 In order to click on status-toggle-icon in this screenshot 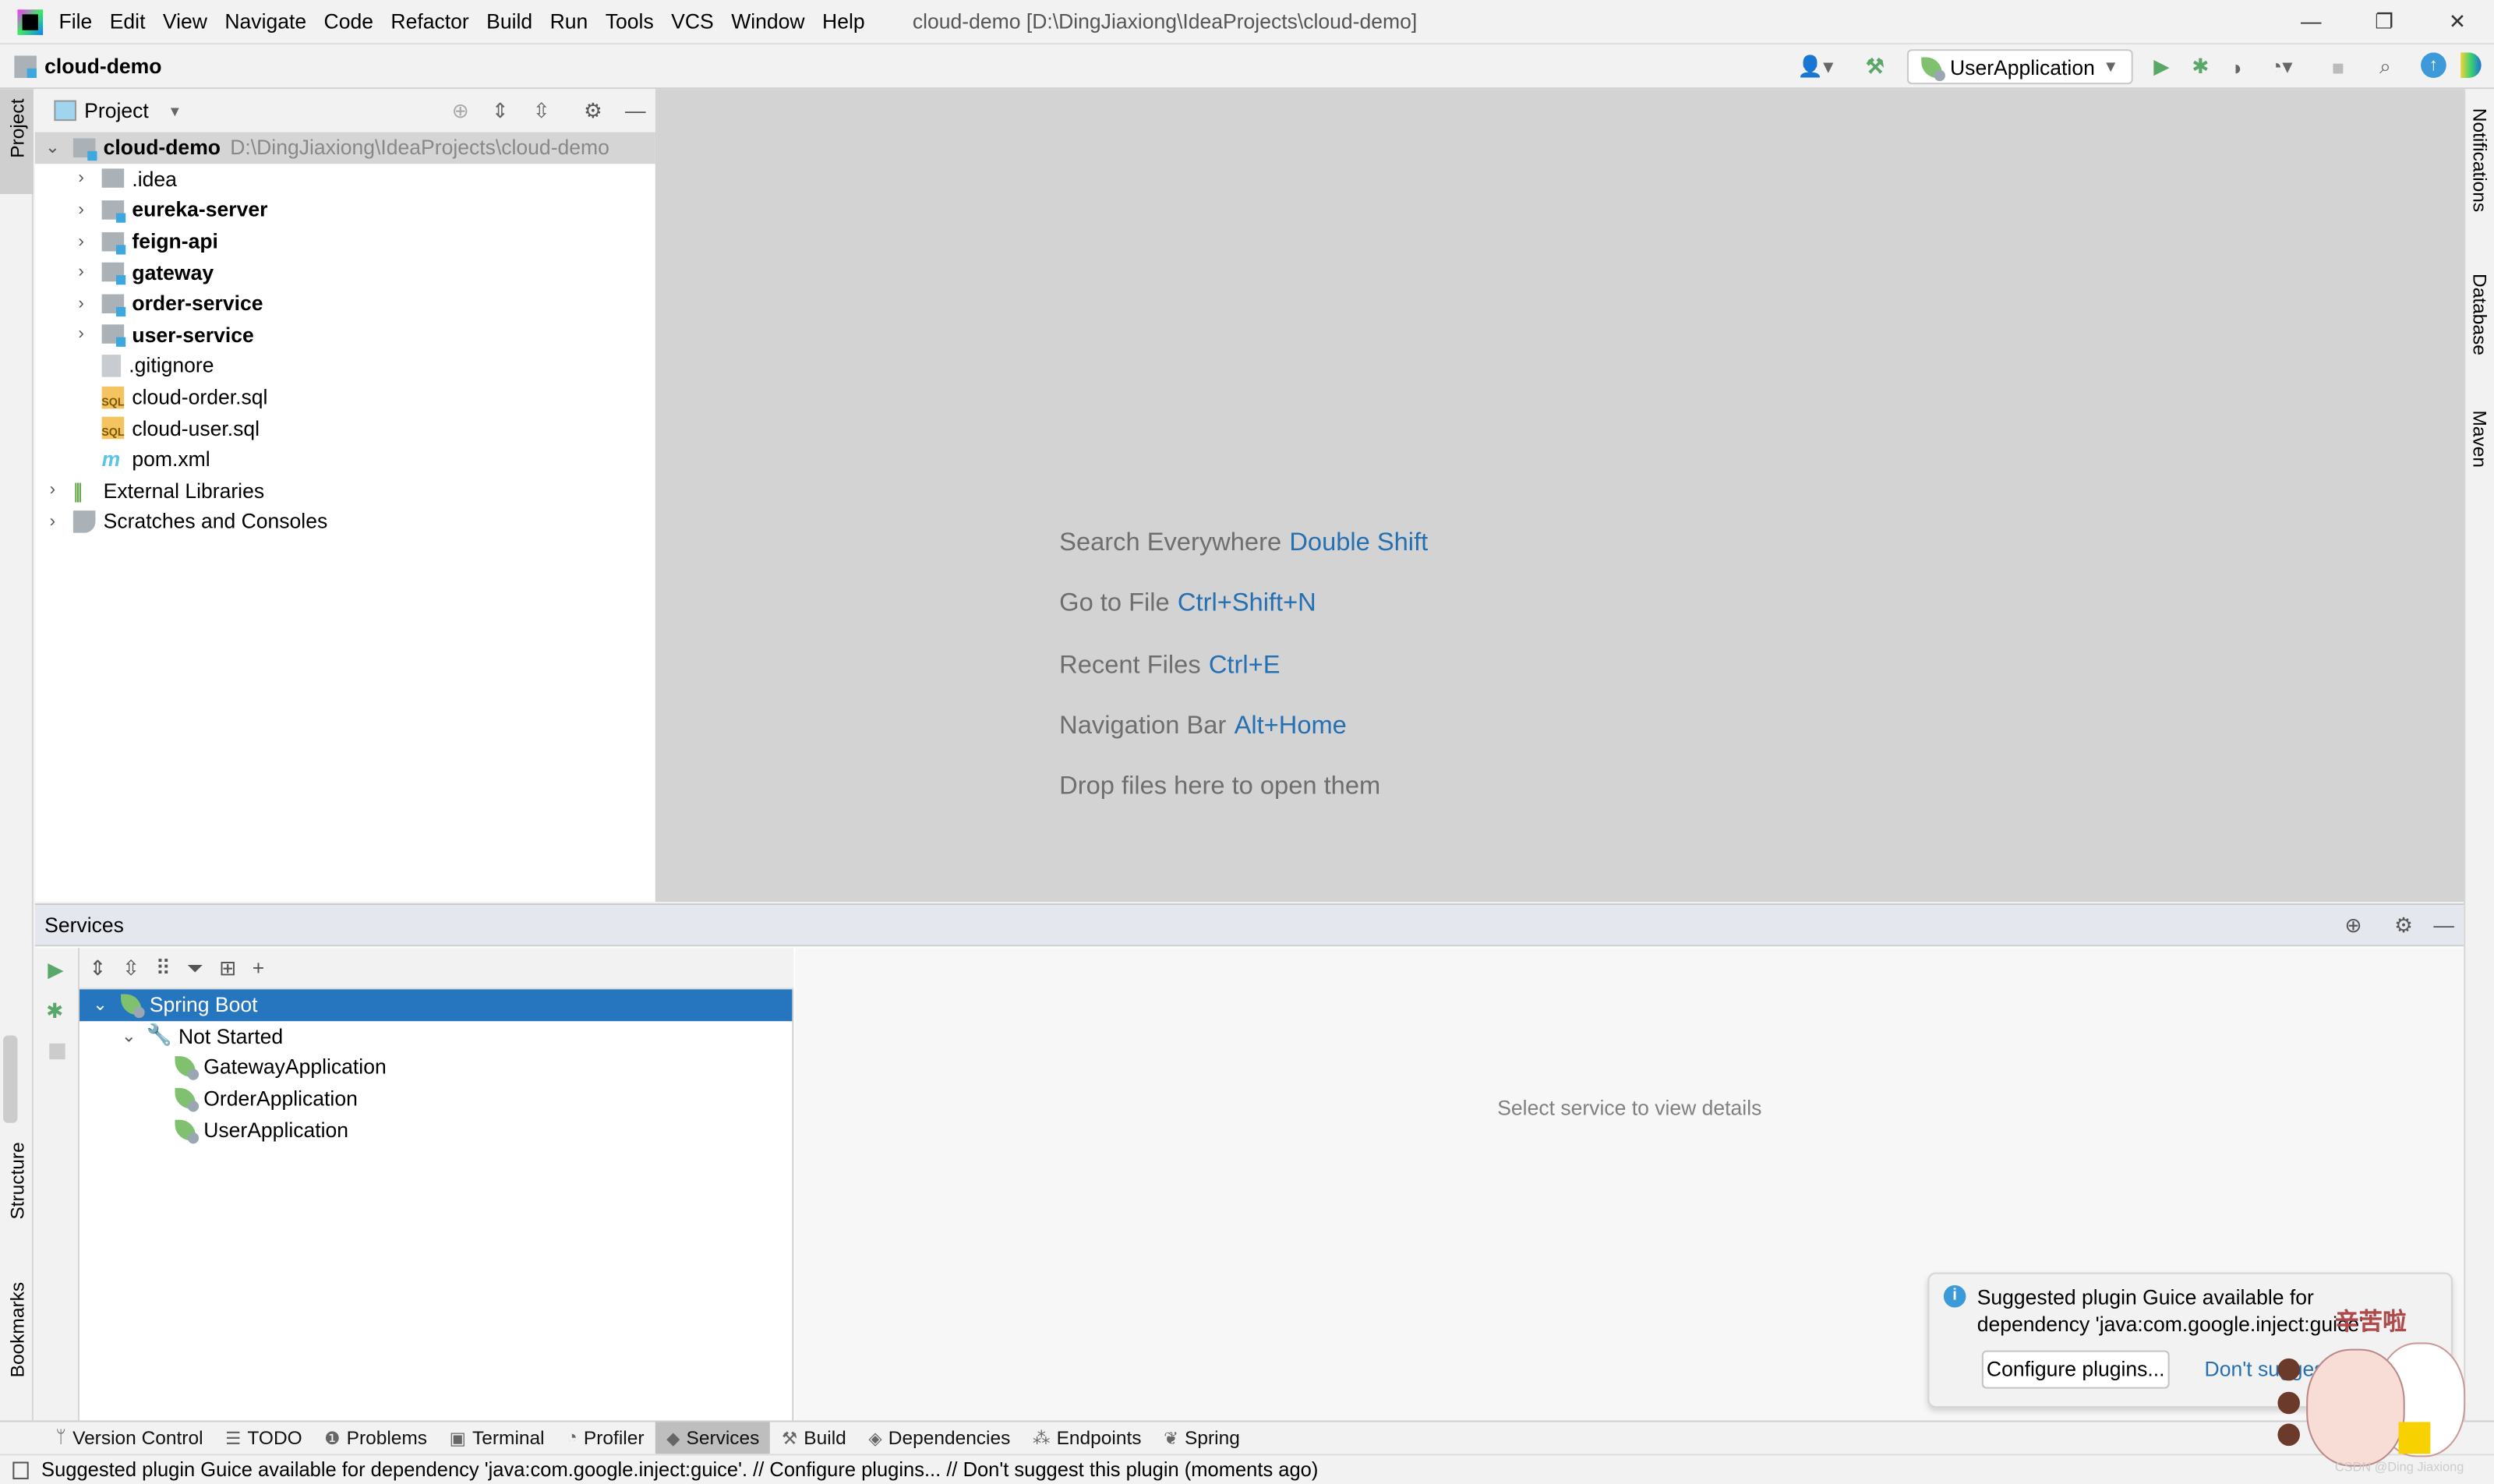, I will do `click(20, 1470)`.